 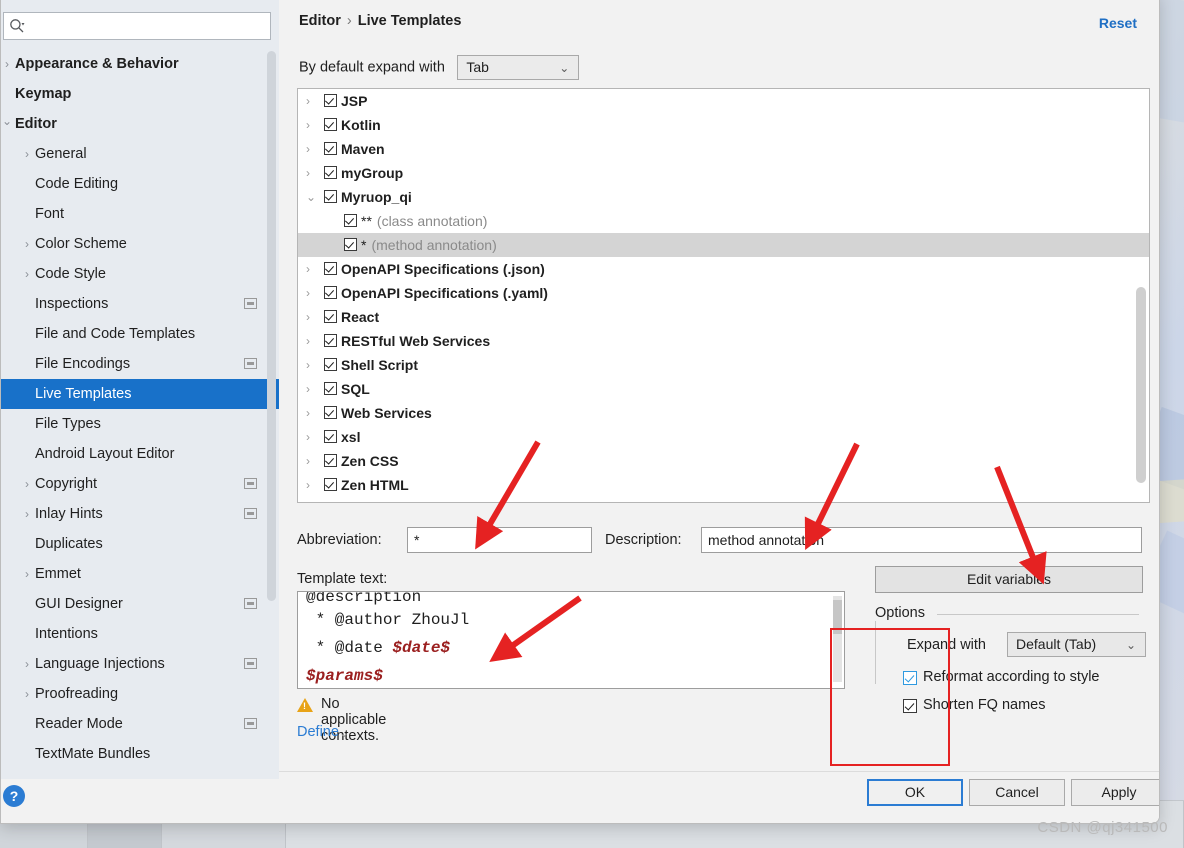 What do you see at coordinates (140, 334) in the screenshot?
I see `sidebar-item-file-and-code-templates: File and Code Templates` at bounding box center [140, 334].